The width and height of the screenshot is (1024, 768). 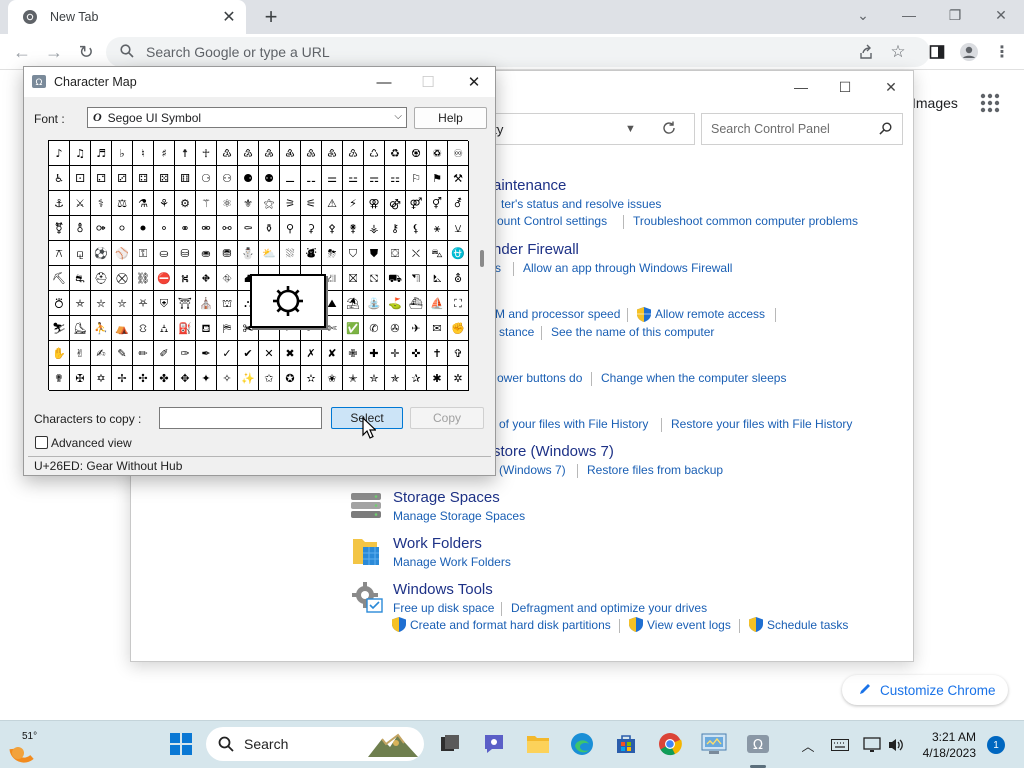 What do you see at coordinates (374, 253) in the screenshot?
I see `character-cell: ⛊` at bounding box center [374, 253].